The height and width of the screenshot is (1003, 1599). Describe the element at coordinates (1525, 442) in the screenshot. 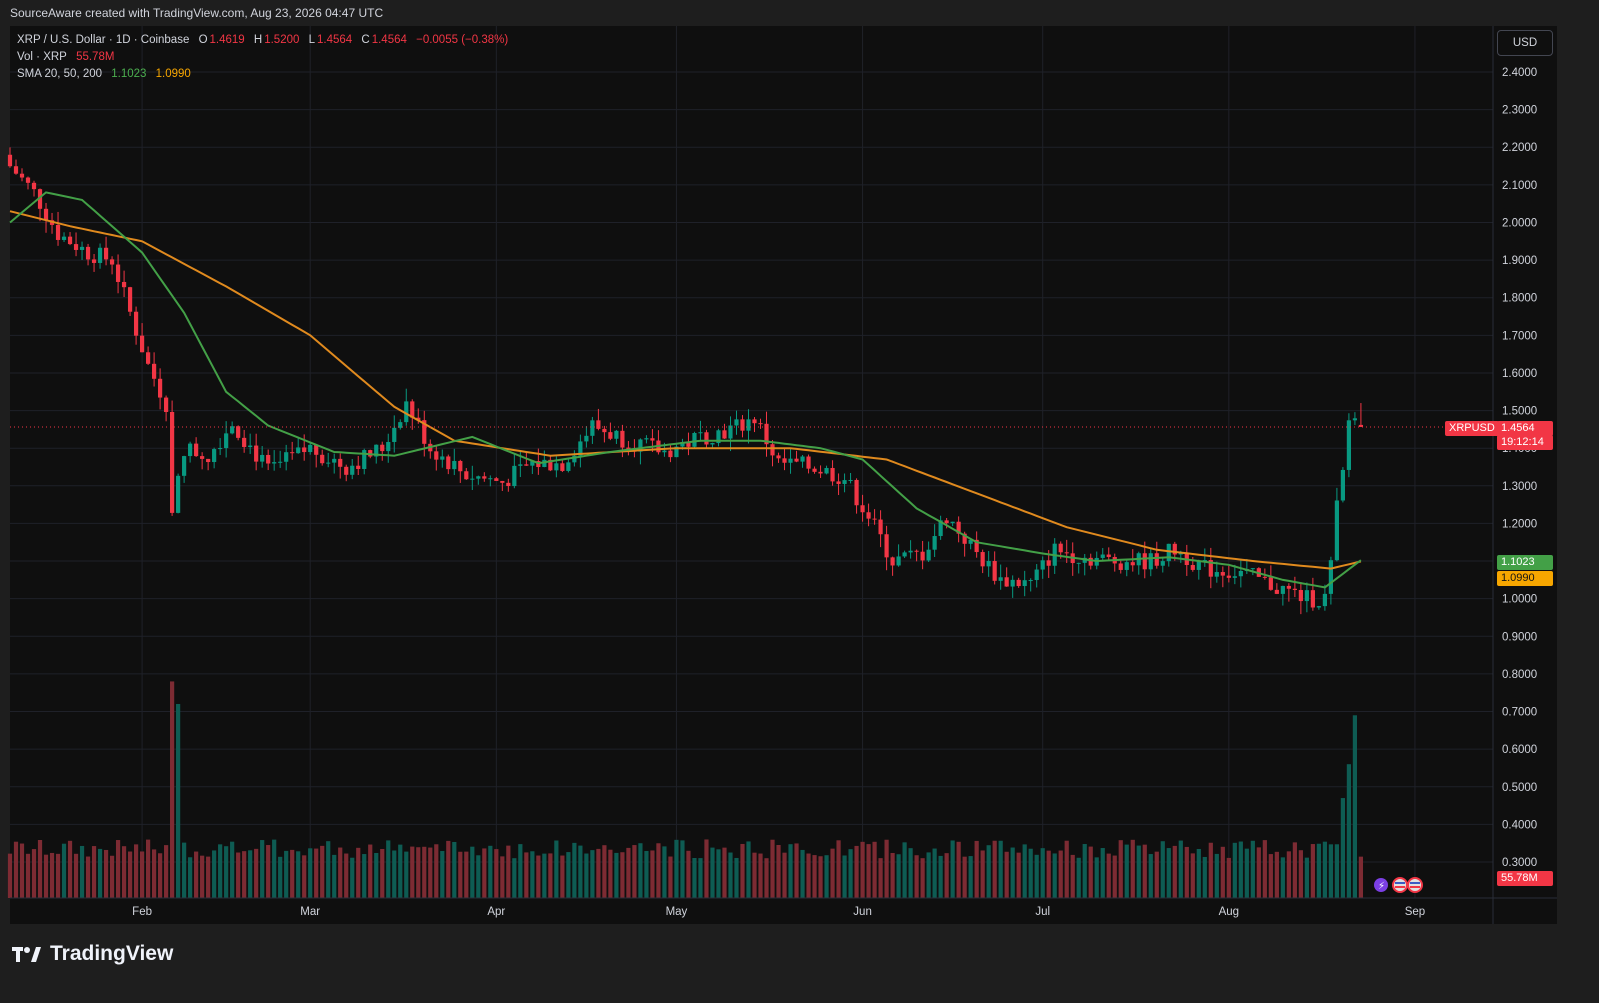

I see `countdown-badge: 19:12:14` at that location.